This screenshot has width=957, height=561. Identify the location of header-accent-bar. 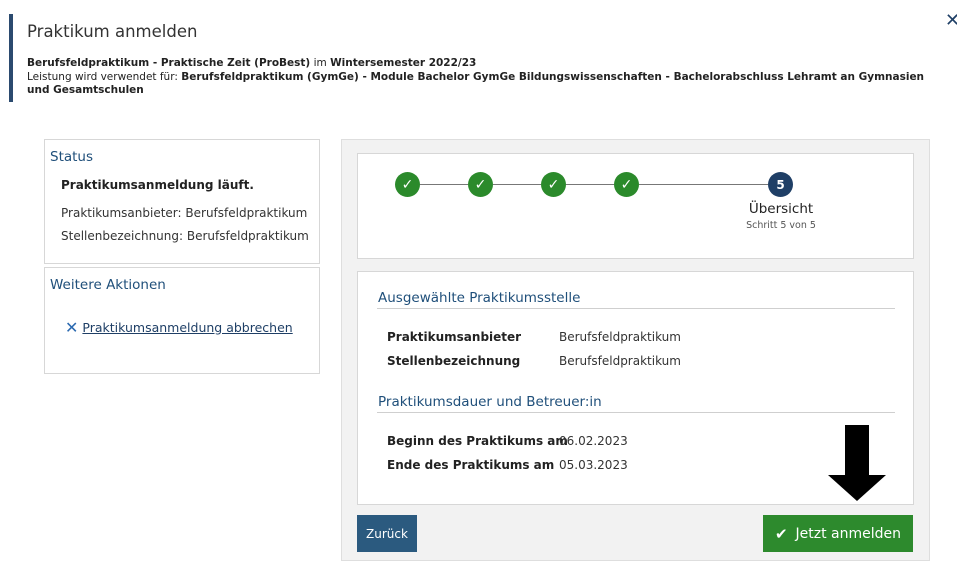
(11, 58).